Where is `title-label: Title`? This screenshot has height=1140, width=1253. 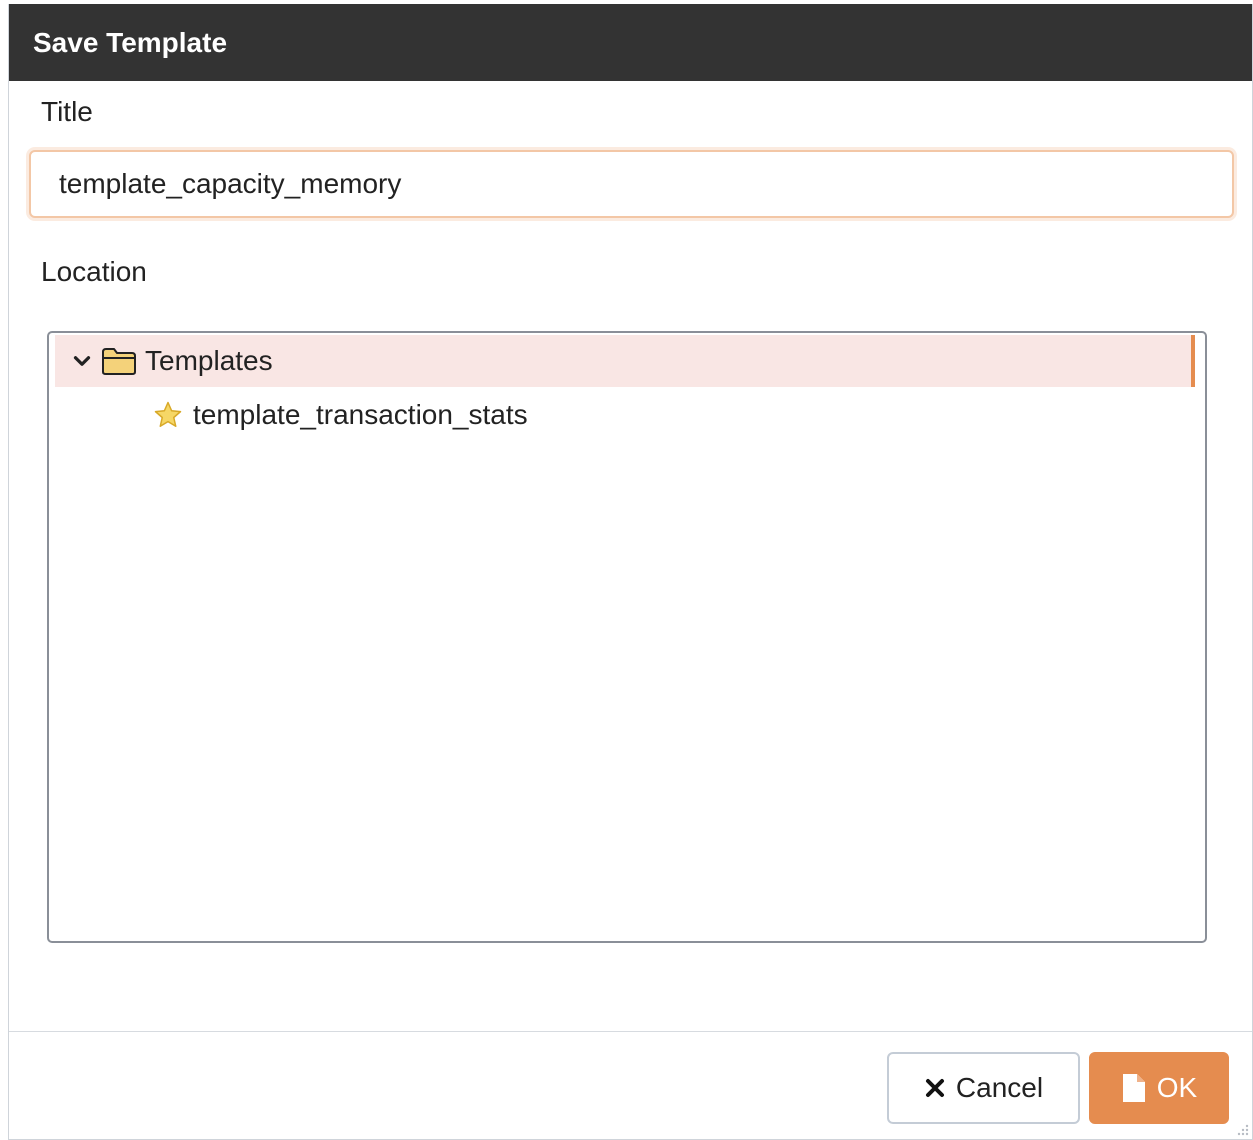 title-label: Title is located at coordinates (67, 111).